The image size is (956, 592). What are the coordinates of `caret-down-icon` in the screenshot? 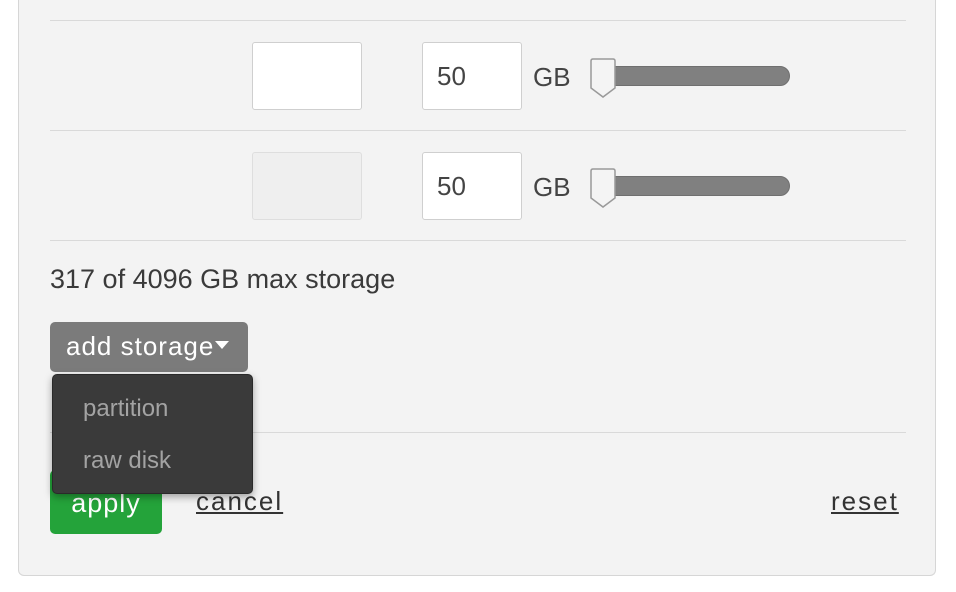 It's located at (222, 345).